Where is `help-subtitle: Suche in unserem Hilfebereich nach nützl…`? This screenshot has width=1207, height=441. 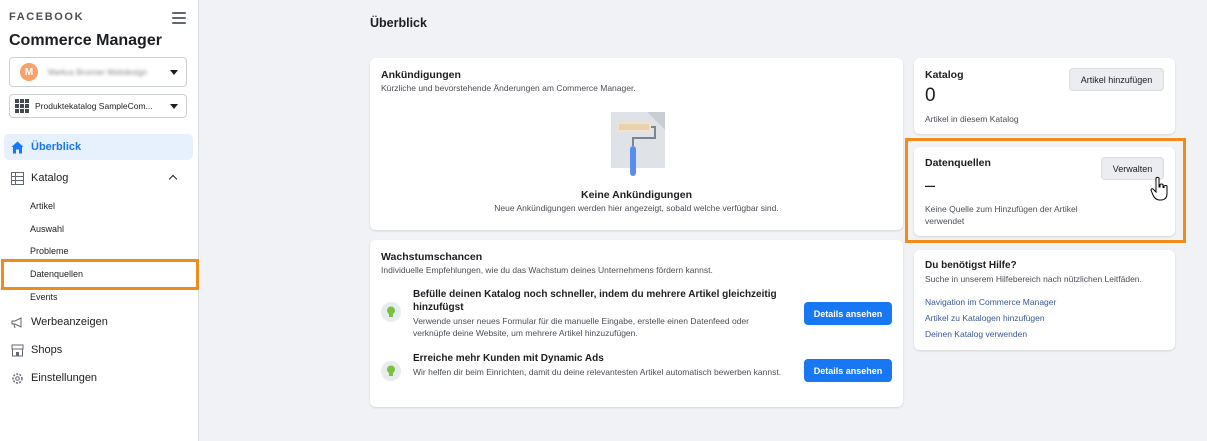
help-subtitle: Suche in unserem Hilfebereich nach nützl… is located at coordinates (1033, 279).